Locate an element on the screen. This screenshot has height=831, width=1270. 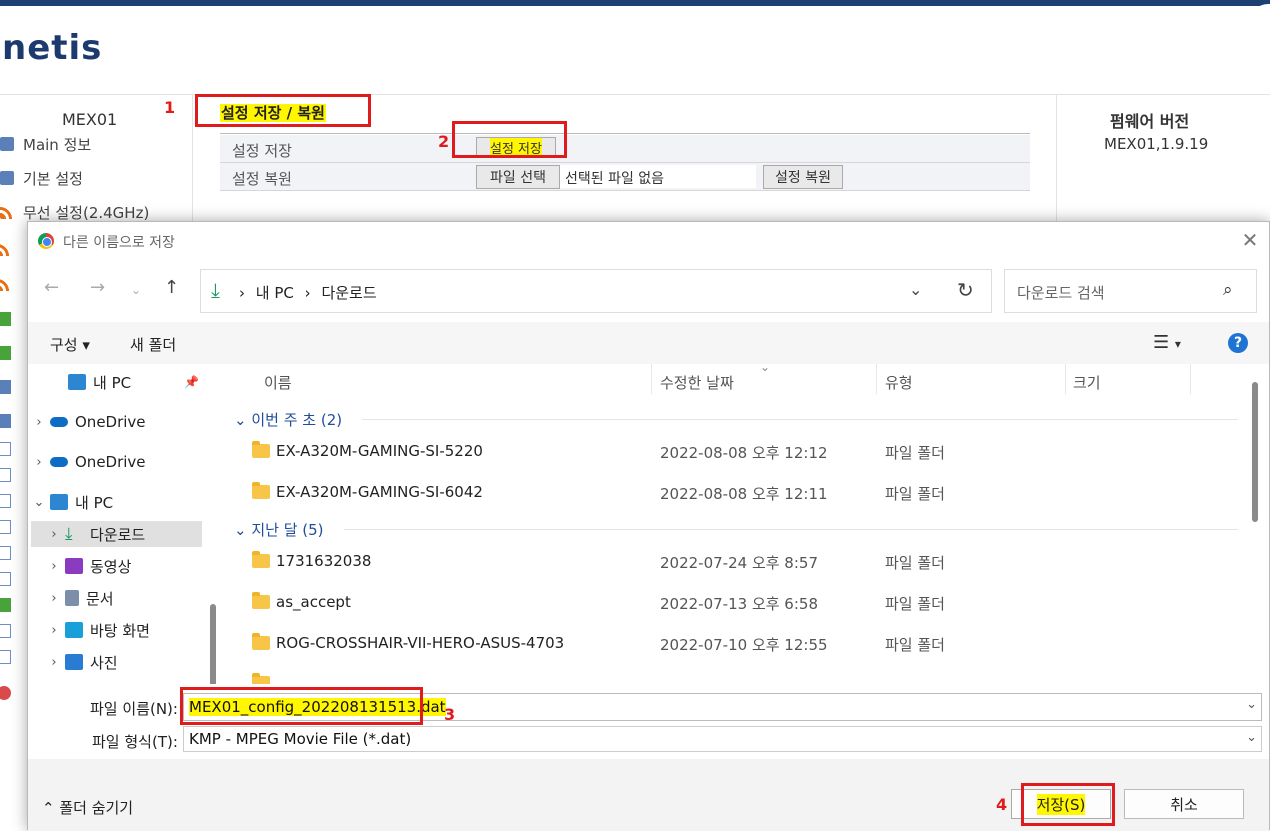
info-icon is located at coordinates (7, 144).